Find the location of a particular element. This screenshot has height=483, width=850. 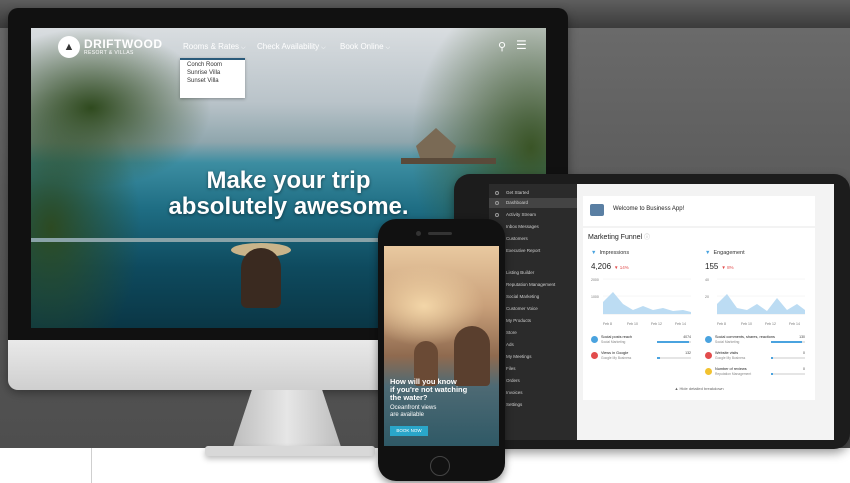

stat-value: 0 is located at coordinates (804, 353).